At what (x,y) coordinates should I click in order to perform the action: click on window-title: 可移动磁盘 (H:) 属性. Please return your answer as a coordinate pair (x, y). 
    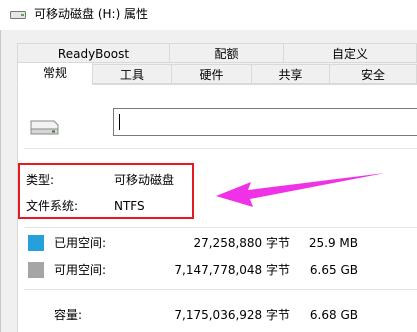
    Looking at the image, I should click on (91, 14).